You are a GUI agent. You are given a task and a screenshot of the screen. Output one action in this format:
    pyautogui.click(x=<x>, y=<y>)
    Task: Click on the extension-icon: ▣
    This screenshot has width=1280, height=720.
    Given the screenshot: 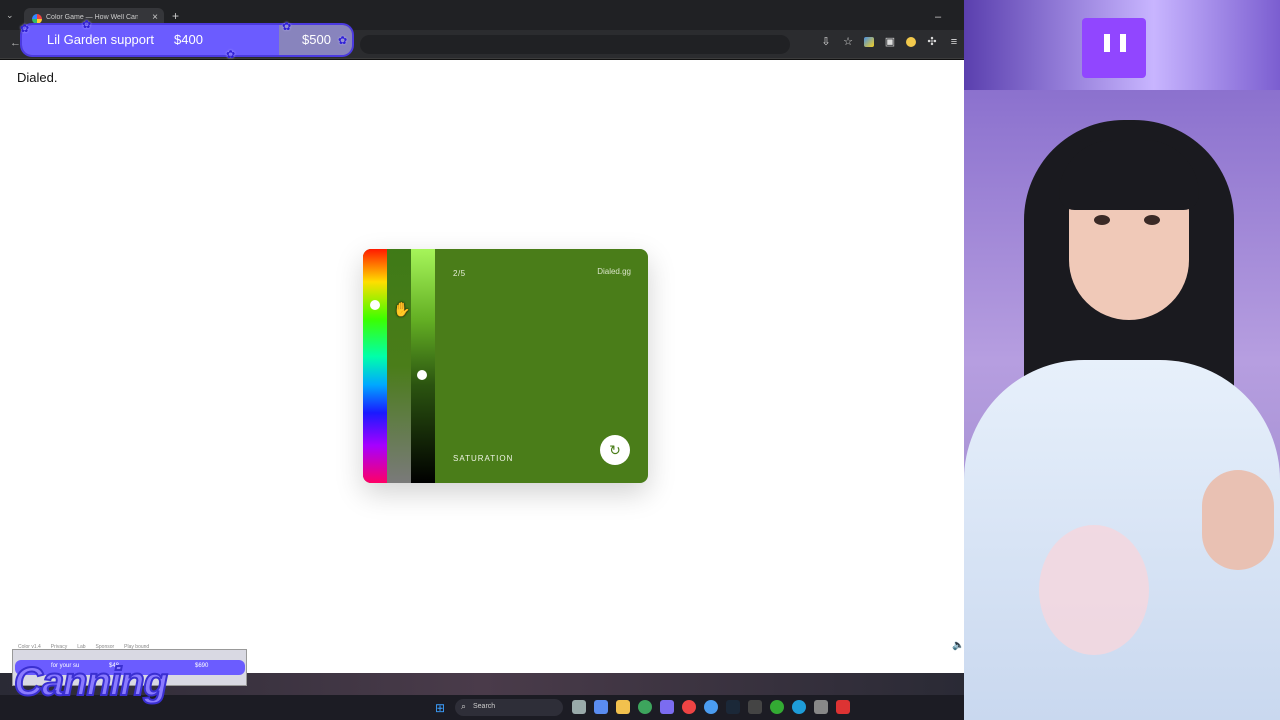 What is the action you would take?
    pyautogui.click(x=890, y=42)
    